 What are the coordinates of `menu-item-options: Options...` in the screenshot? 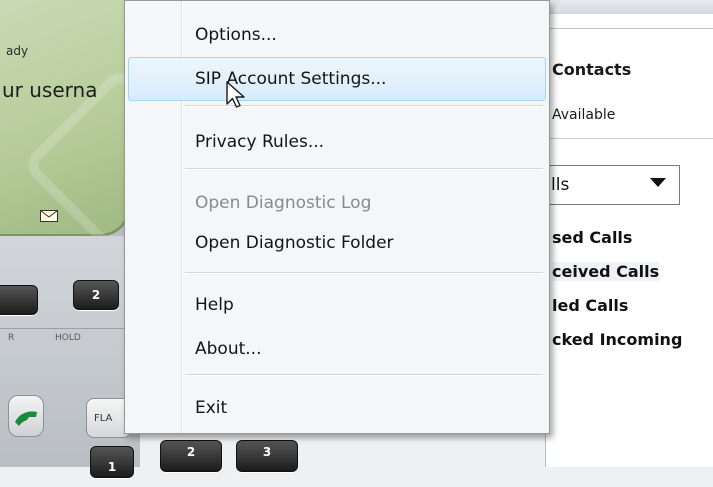 It's located at (337, 35).